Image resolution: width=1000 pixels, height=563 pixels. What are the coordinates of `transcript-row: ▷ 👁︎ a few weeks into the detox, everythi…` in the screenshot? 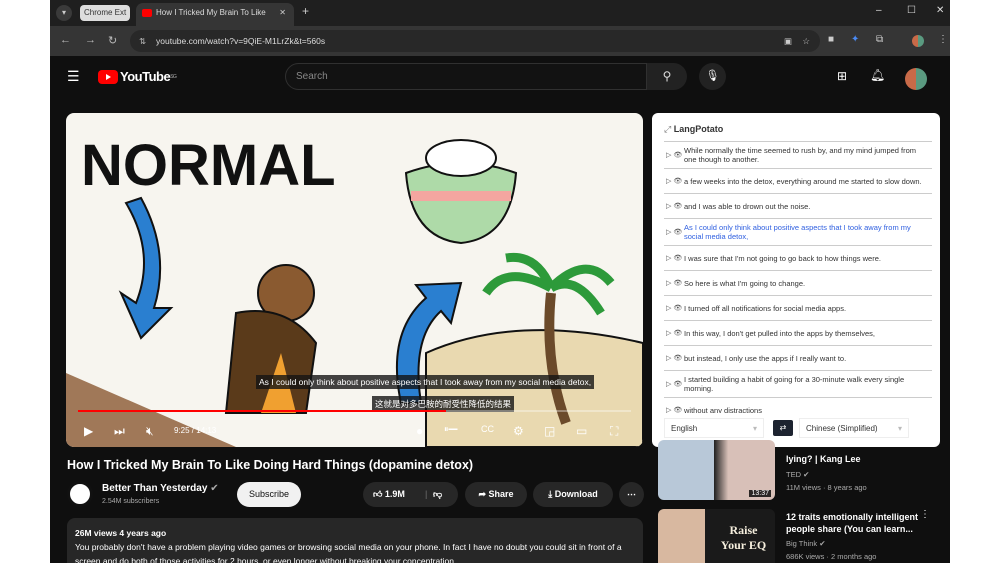 It's located at (798, 180).